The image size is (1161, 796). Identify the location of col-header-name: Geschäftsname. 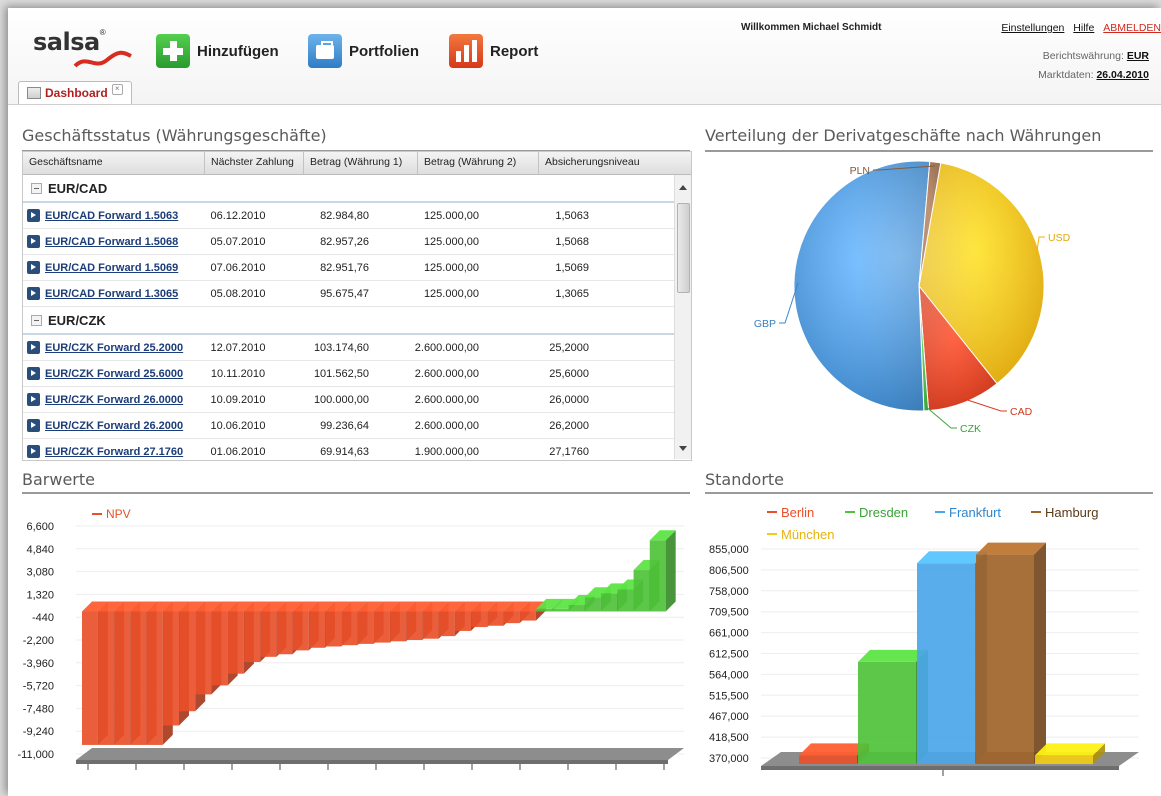
(114, 163).